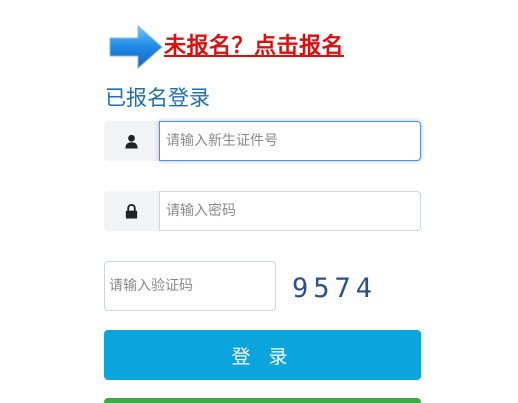 Image resolution: width=518 pixels, height=403 pixels. What do you see at coordinates (254, 44) in the screenshot?
I see `register-link: 未报名？点击报名` at bounding box center [254, 44].